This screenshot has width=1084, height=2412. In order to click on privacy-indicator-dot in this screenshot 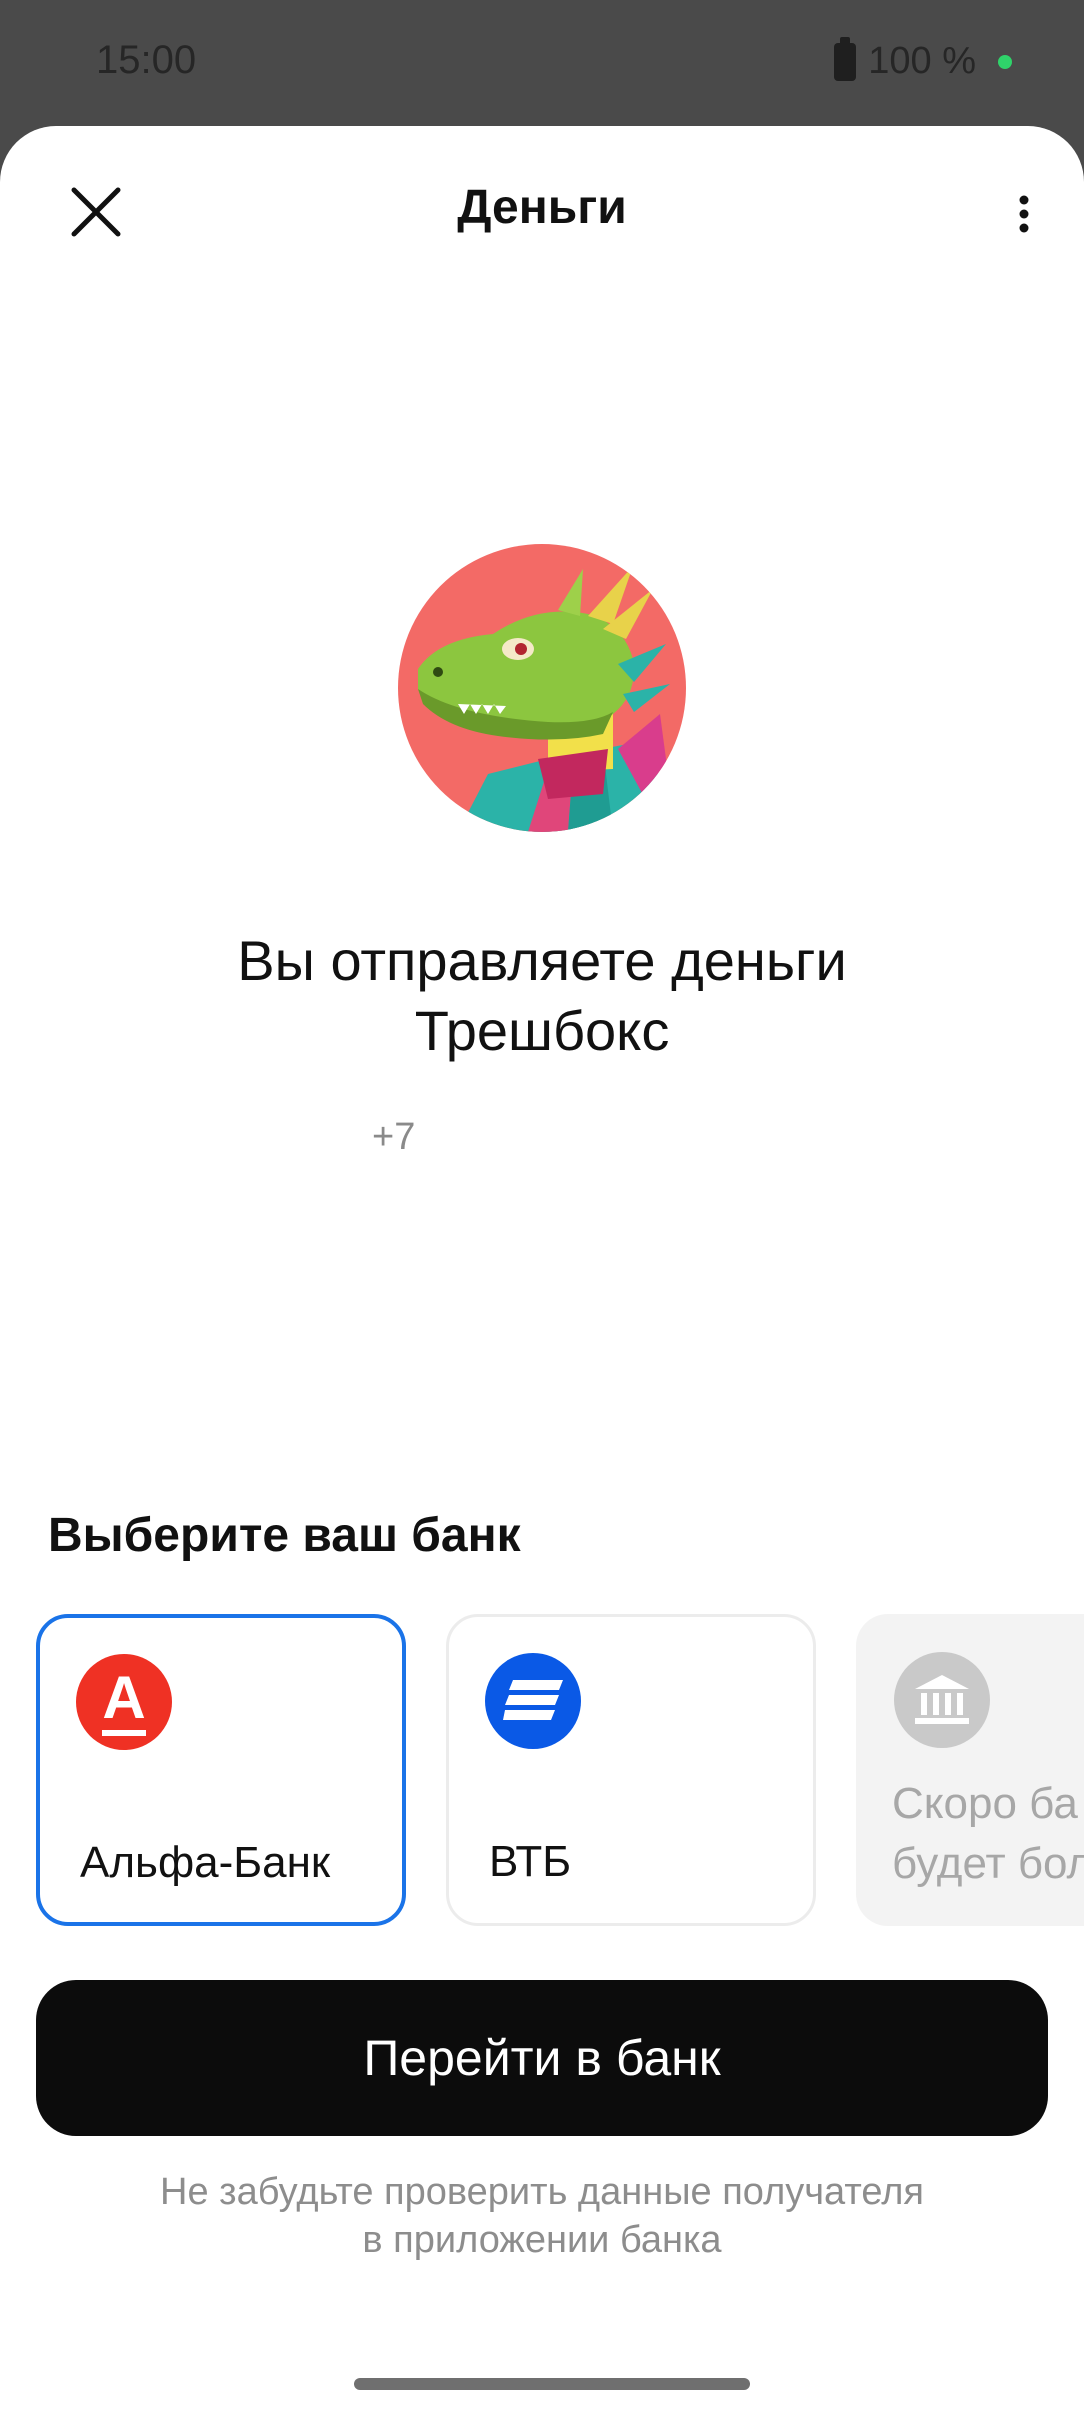, I will do `click(1005, 61)`.